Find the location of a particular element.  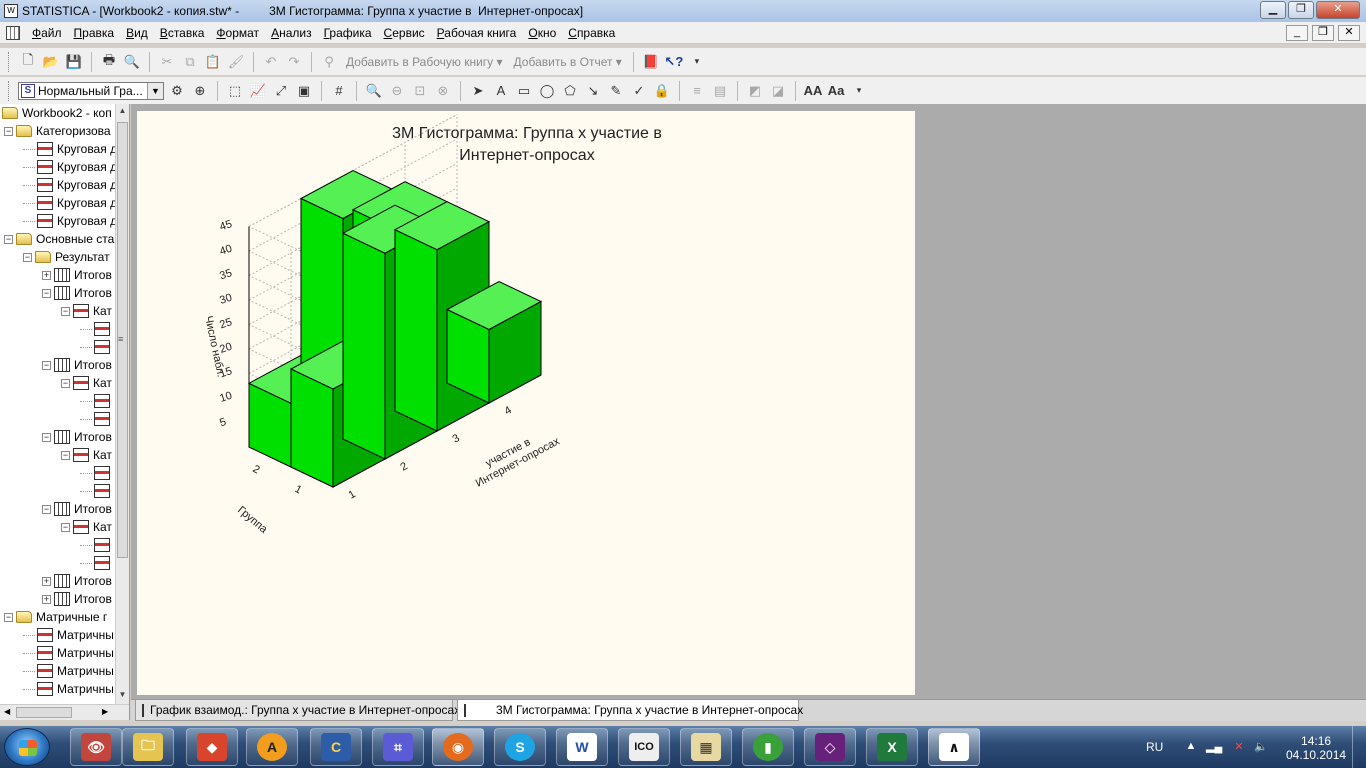

format-painter-icon: 🖌 is located at coordinates (236, 62).